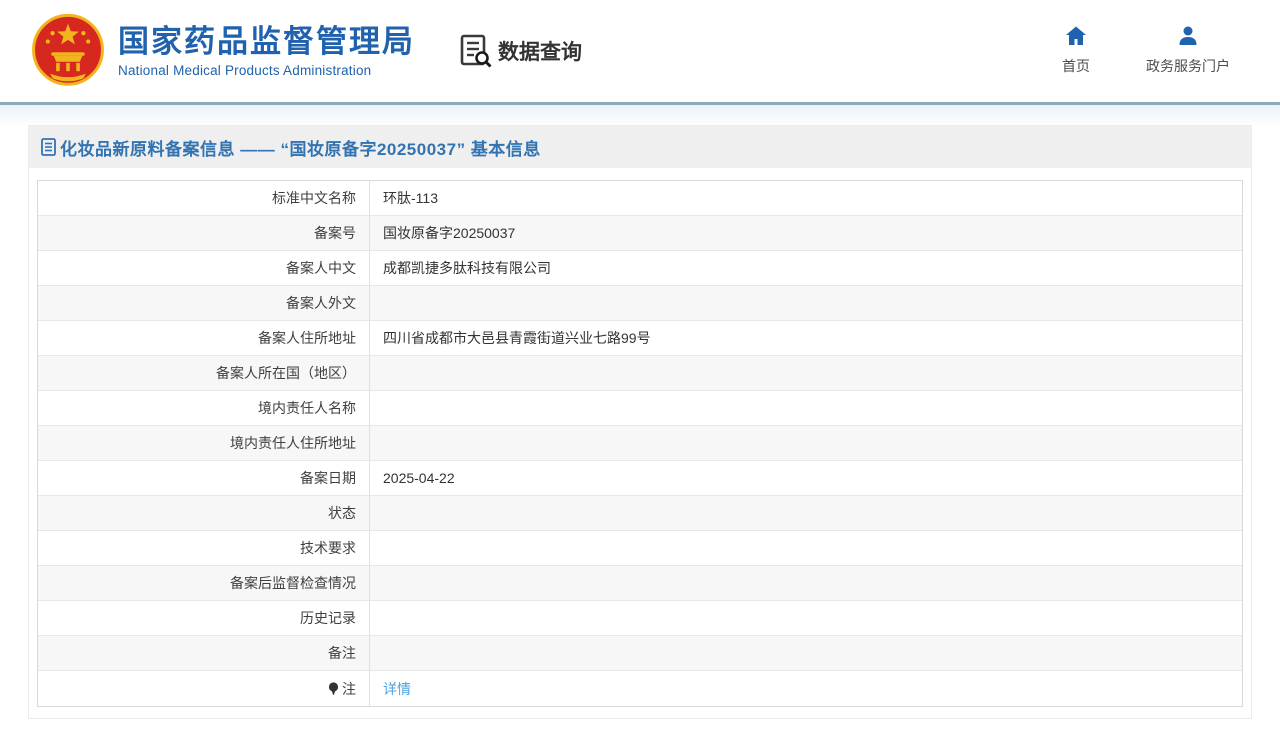 The image size is (1280, 753). I want to click on row-label-cell: 备注, so click(204, 653).